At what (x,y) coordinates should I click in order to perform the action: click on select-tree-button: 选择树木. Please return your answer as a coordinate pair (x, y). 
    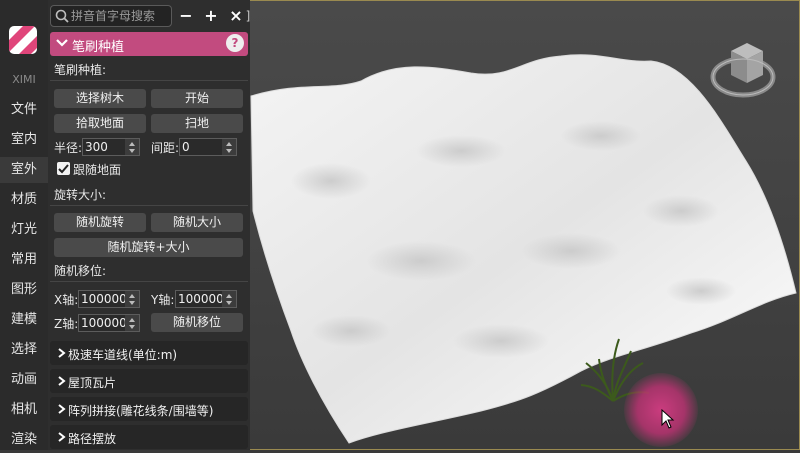
    Looking at the image, I should click on (100, 98).